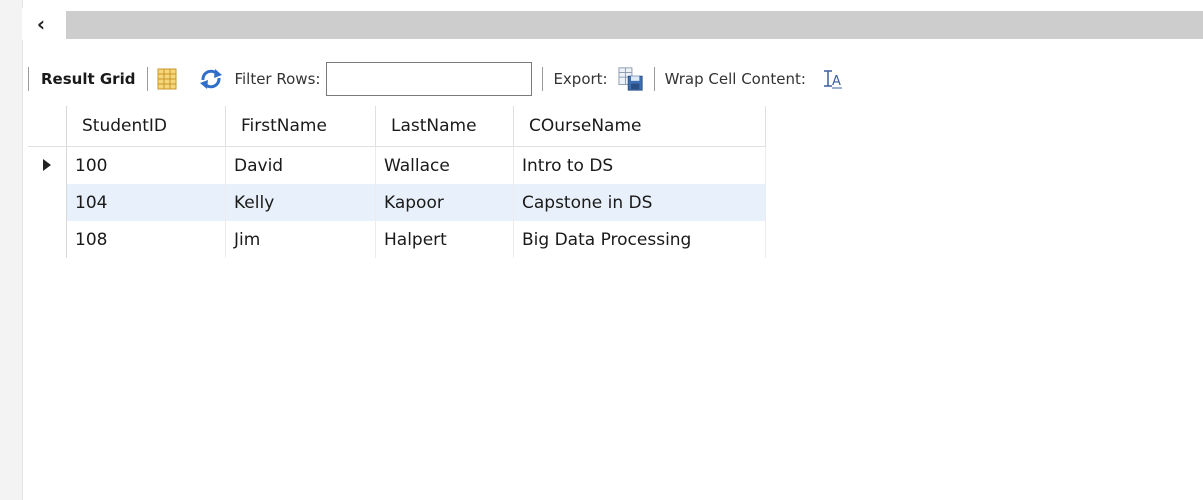 The width and height of the screenshot is (1203, 500). Describe the element at coordinates (580, 79) in the screenshot. I see `export-label: Export:` at that location.